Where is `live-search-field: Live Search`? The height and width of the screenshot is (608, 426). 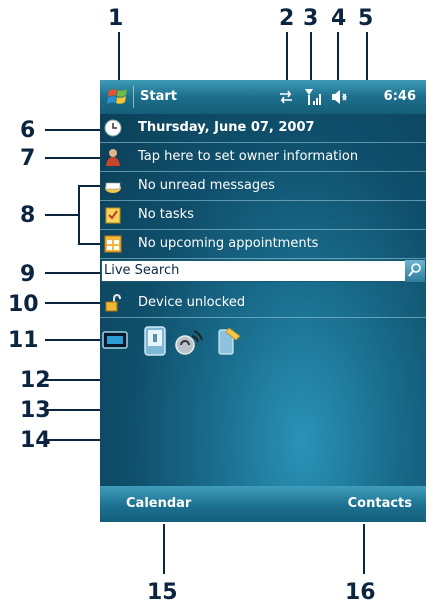 live-search-field: Live Search is located at coordinates (263, 271).